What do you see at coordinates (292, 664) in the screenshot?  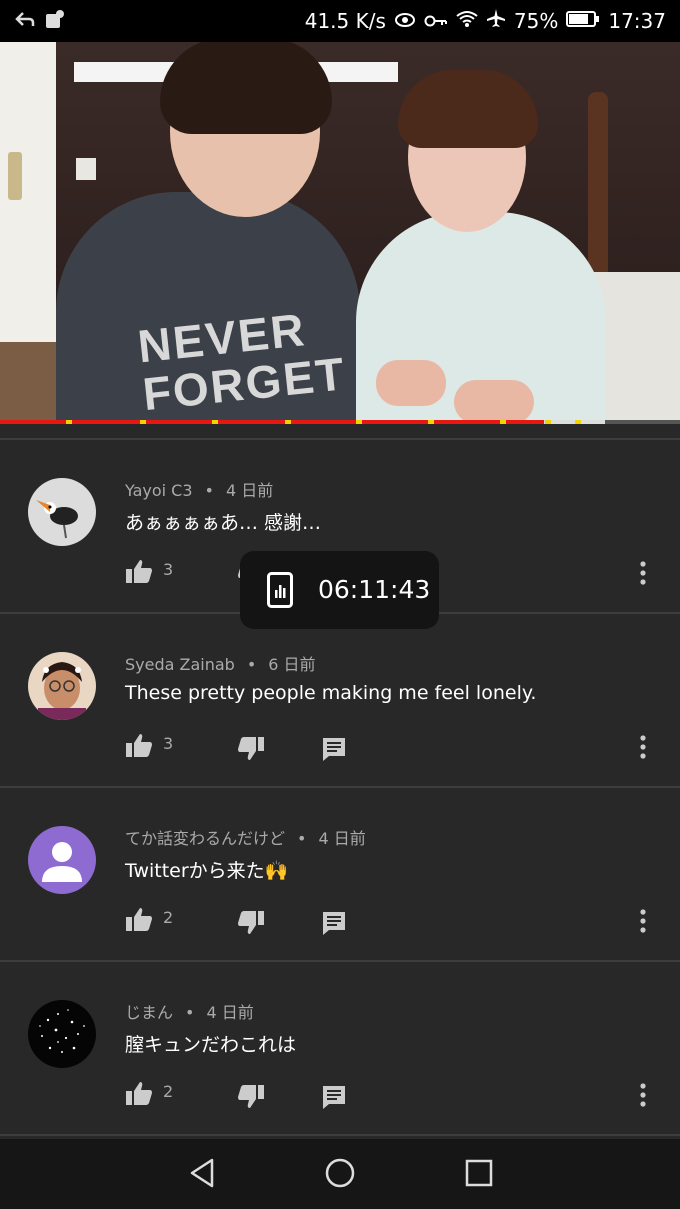 I see `comment-age: 6 日前` at bounding box center [292, 664].